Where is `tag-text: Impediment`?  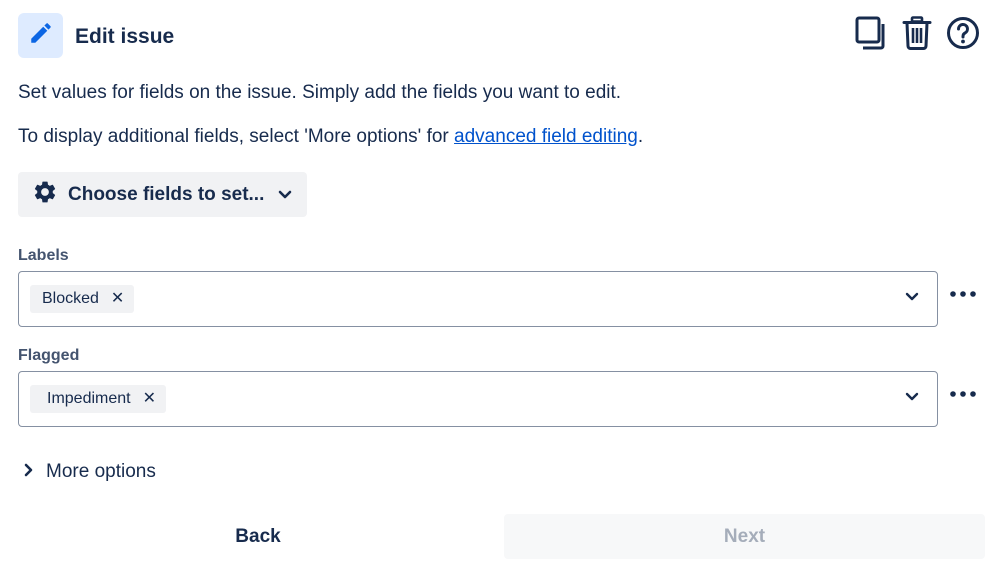
tag-text: Impediment is located at coordinates (89, 398).